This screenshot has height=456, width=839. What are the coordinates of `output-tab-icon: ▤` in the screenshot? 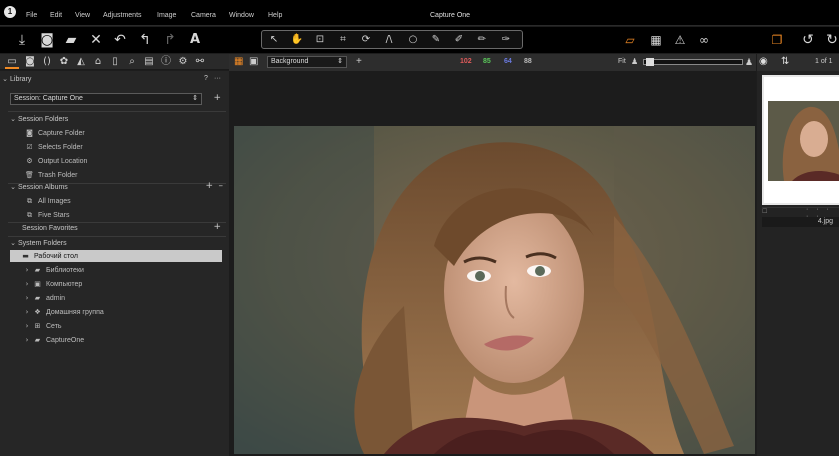 It's located at (149, 62).